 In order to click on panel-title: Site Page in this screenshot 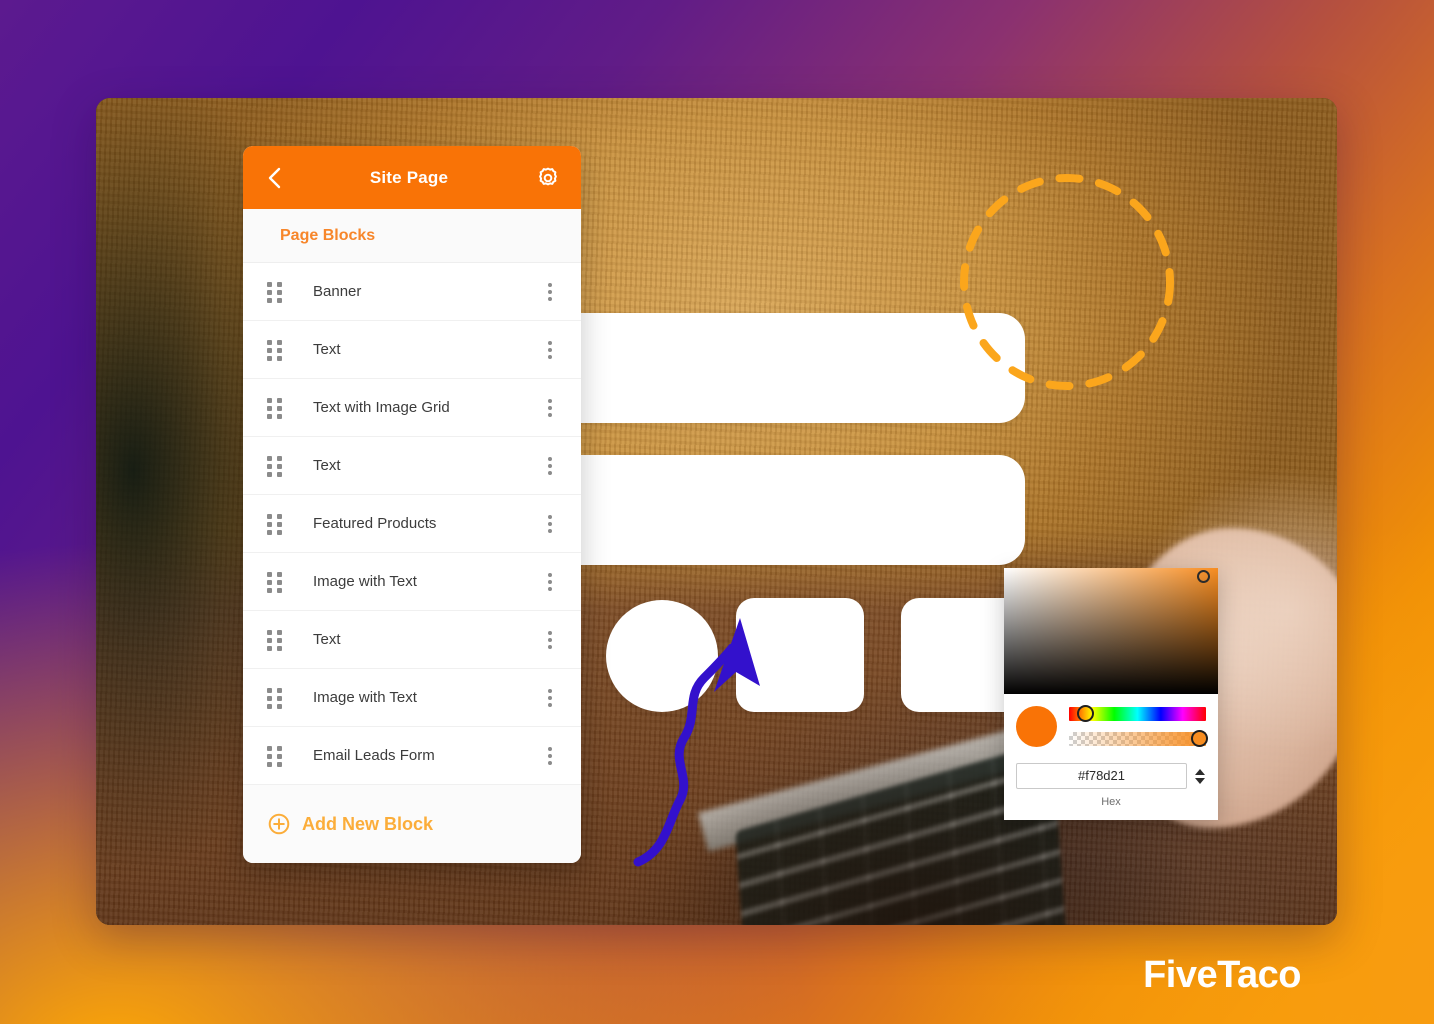, I will do `click(409, 177)`.